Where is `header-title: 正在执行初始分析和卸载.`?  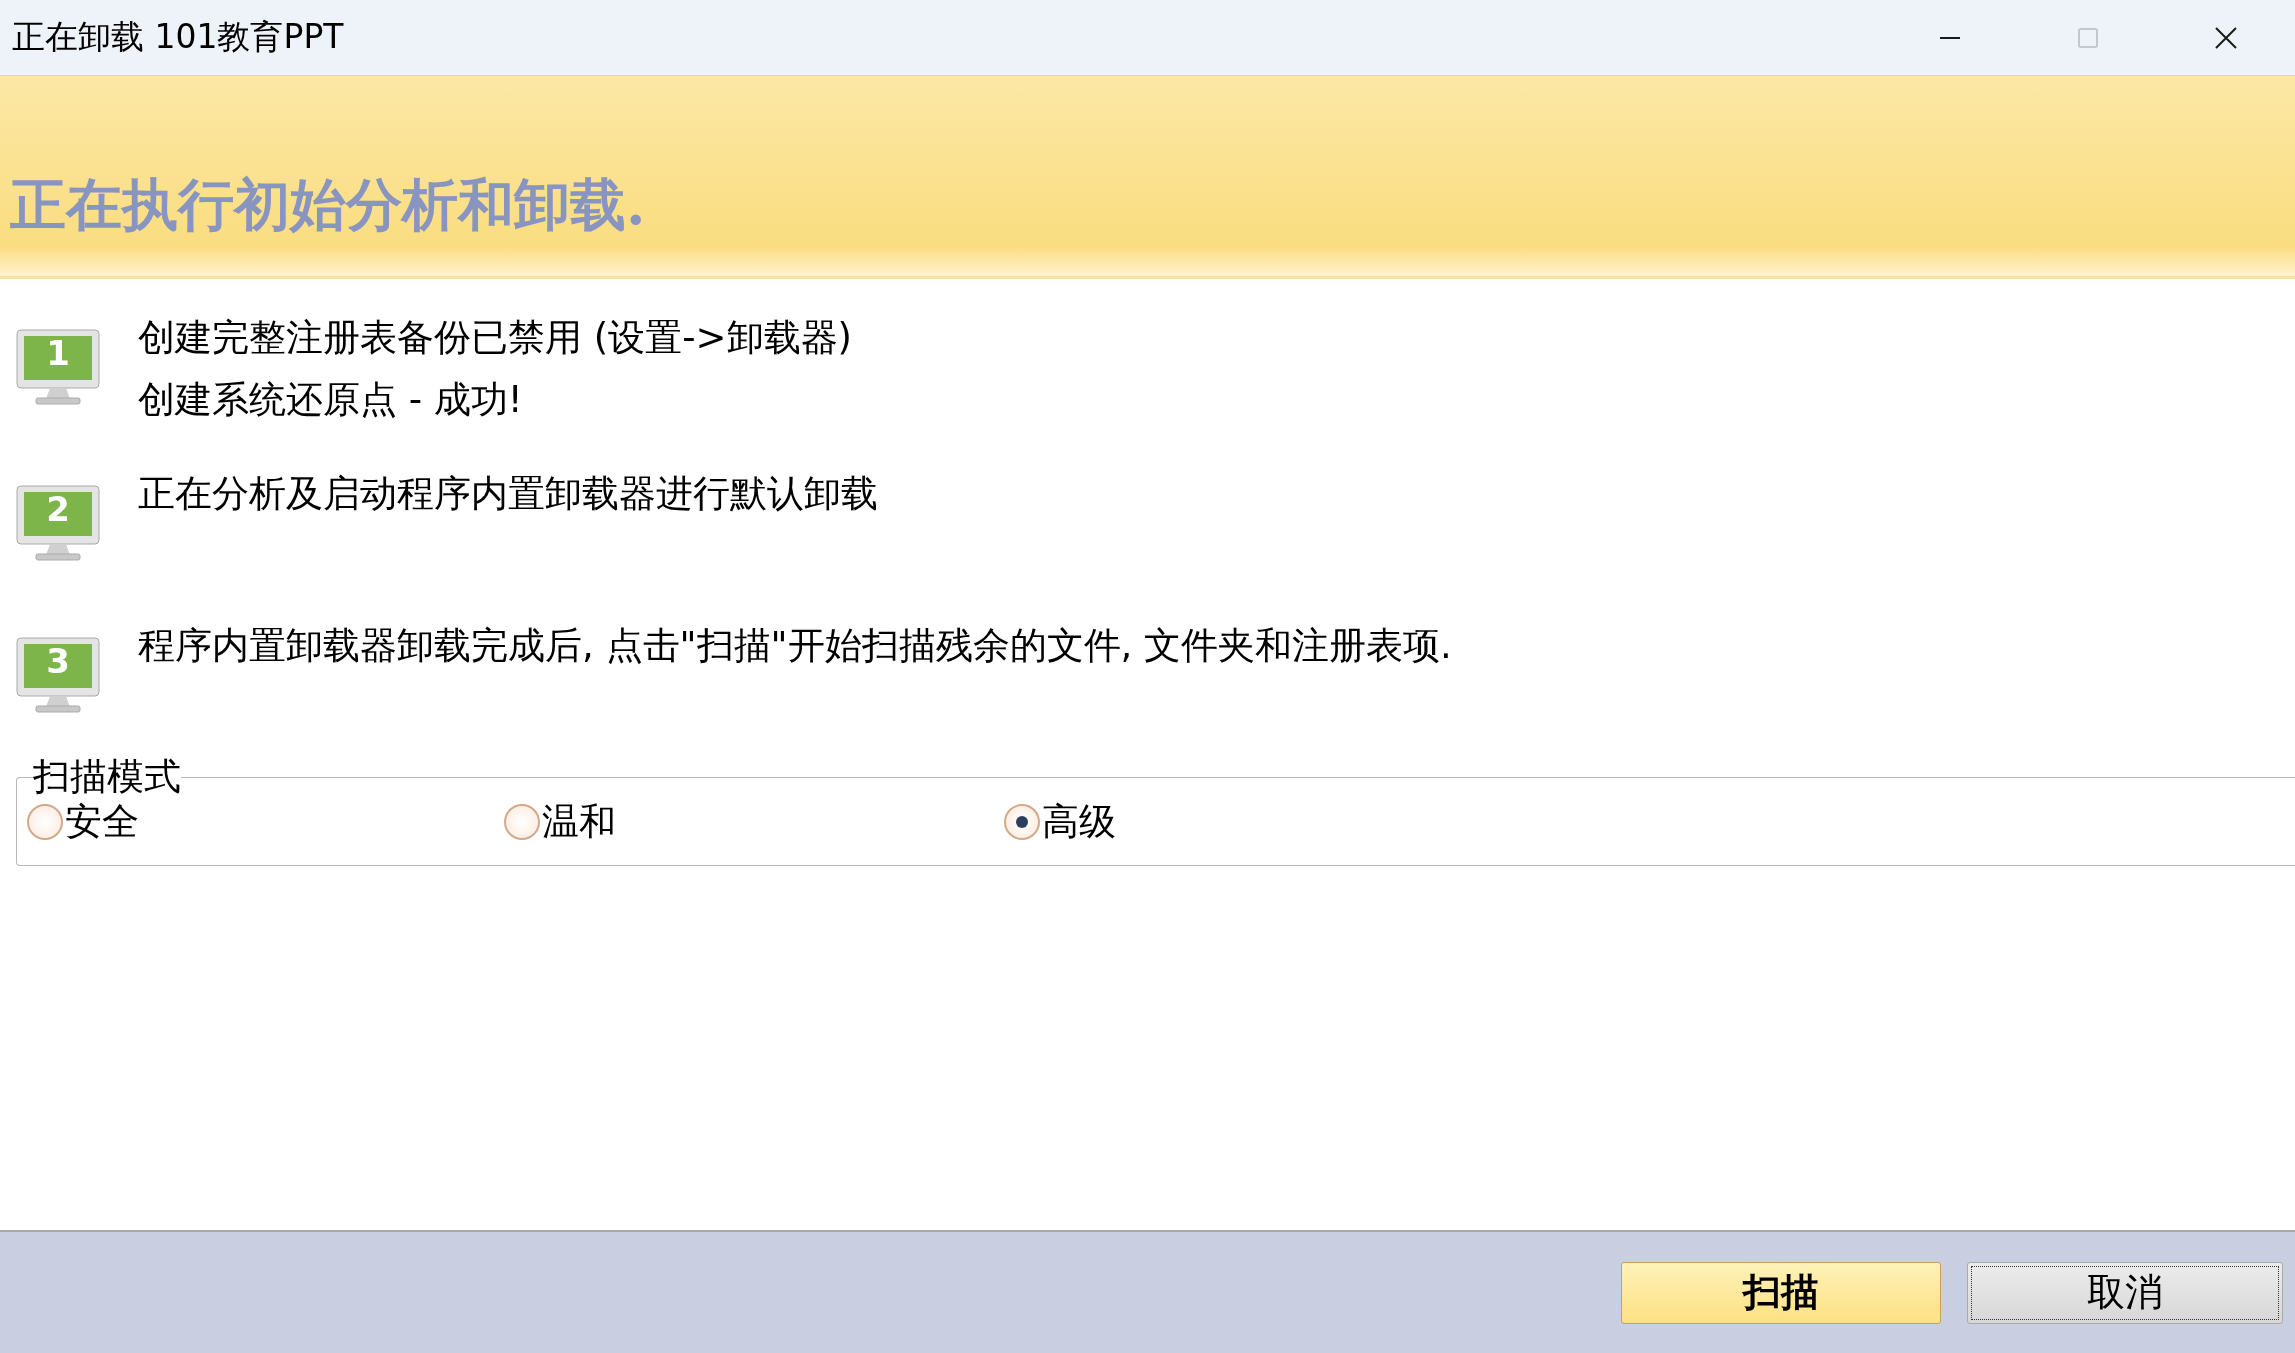 header-title: 正在执行初始分析和卸载. is located at coordinates (327, 204).